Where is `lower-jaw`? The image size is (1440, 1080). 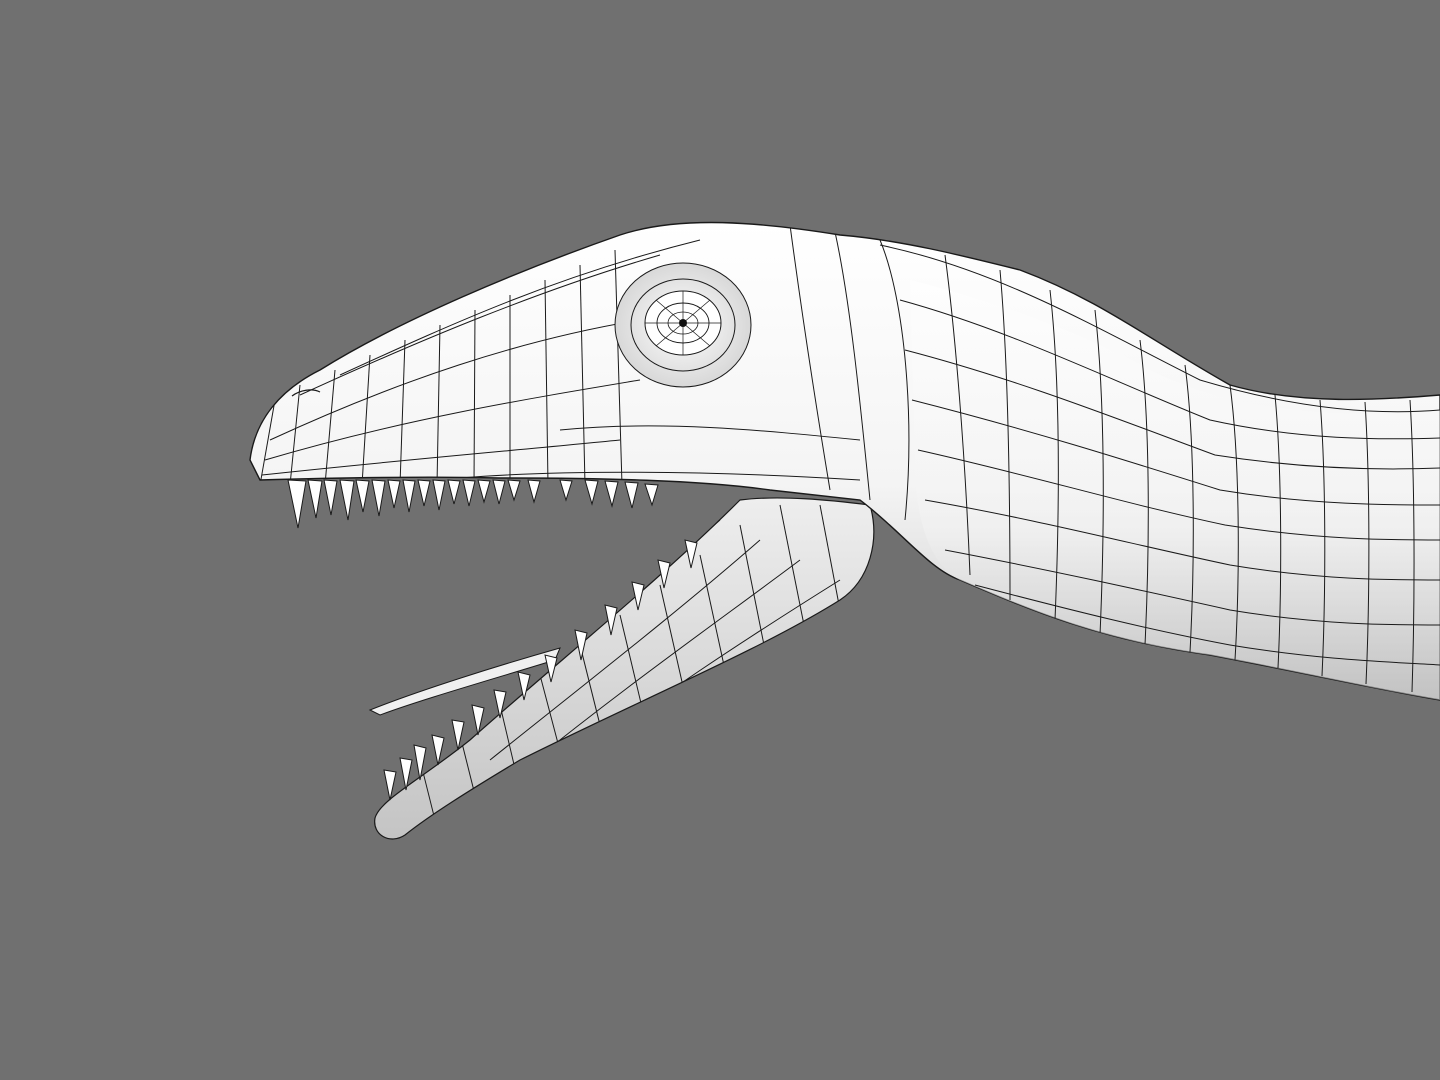
lower-jaw is located at coordinates (621, 668).